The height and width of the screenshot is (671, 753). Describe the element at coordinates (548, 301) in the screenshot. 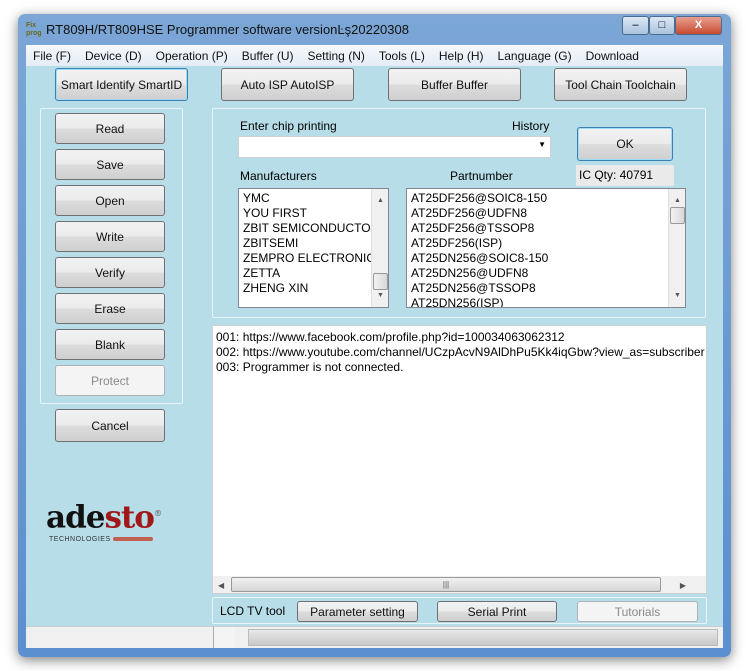

I see `list-item: AT25DN256(ISP)` at that location.